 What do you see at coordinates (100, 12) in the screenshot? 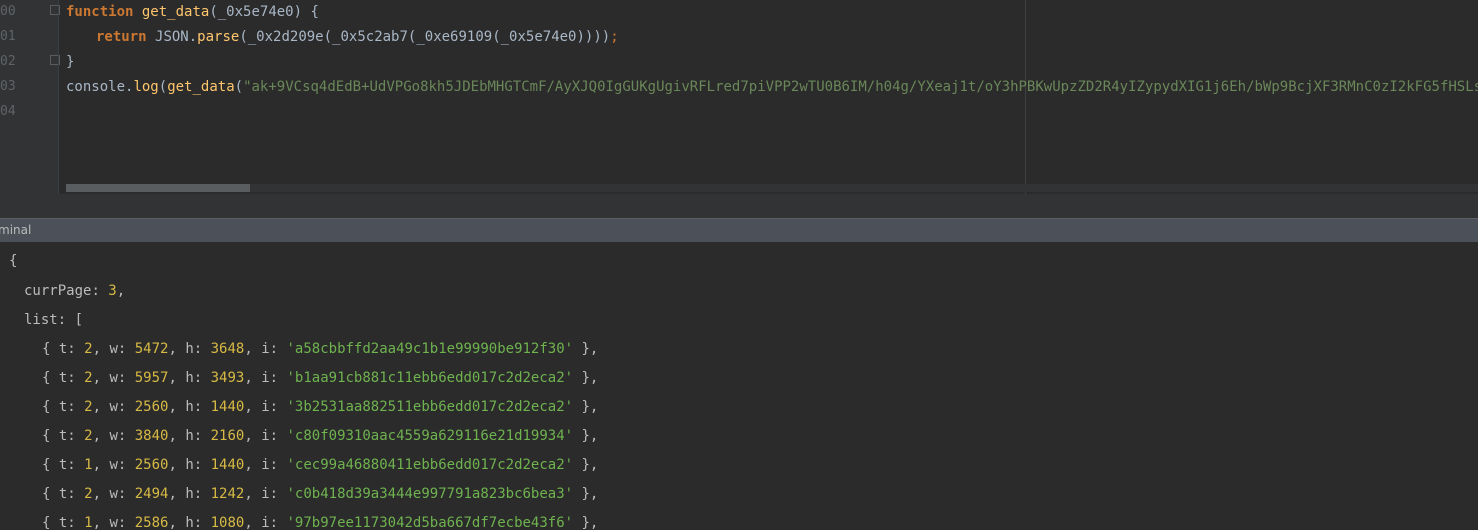
I see `keyword: function` at bounding box center [100, 12].